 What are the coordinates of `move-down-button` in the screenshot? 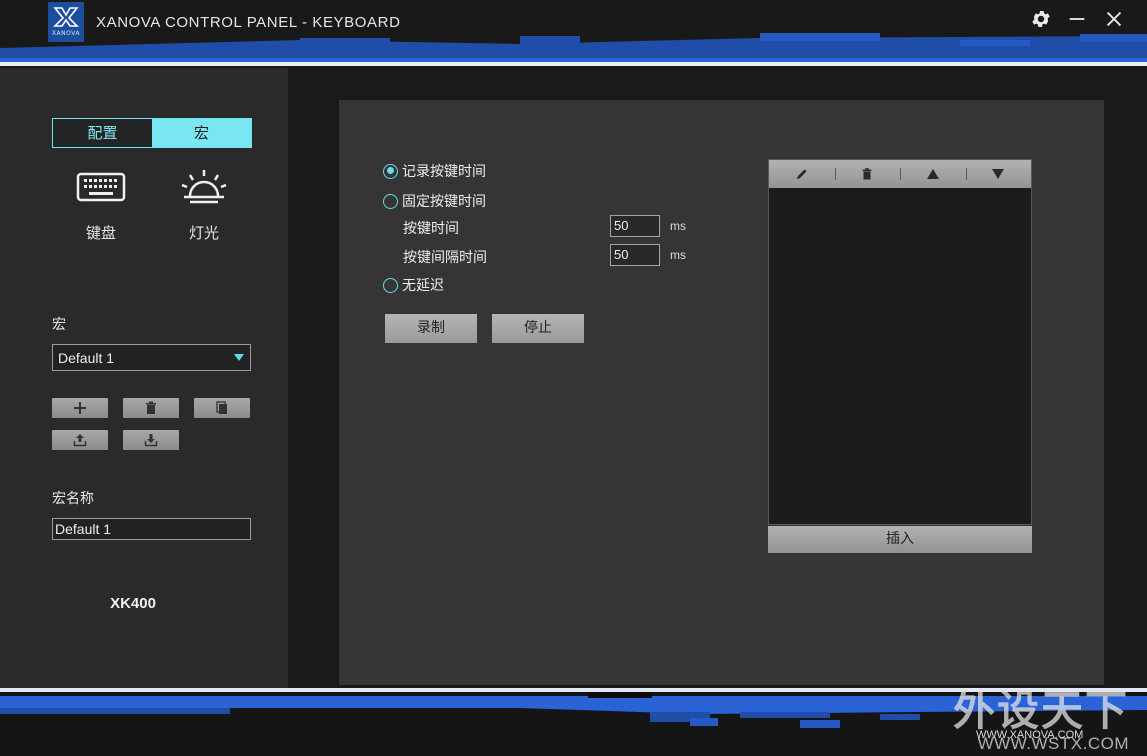 It's located at (998, 174).